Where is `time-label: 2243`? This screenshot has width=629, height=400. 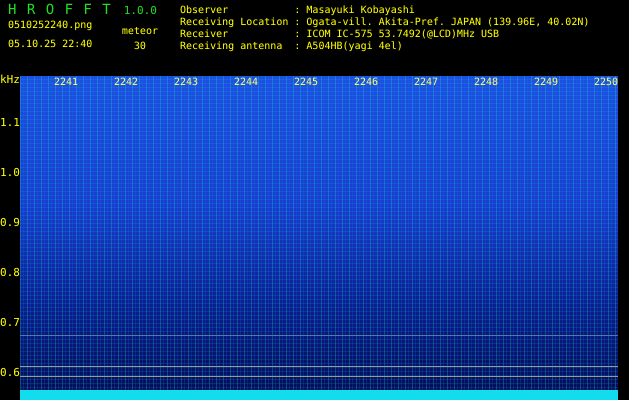 time-label: 2243 is located at coordinates (186, 82).